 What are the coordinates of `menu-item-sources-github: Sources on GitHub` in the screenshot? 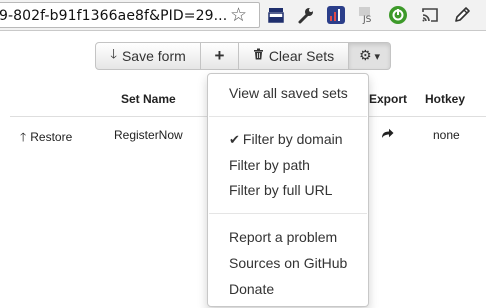 It's located at (288, 263).